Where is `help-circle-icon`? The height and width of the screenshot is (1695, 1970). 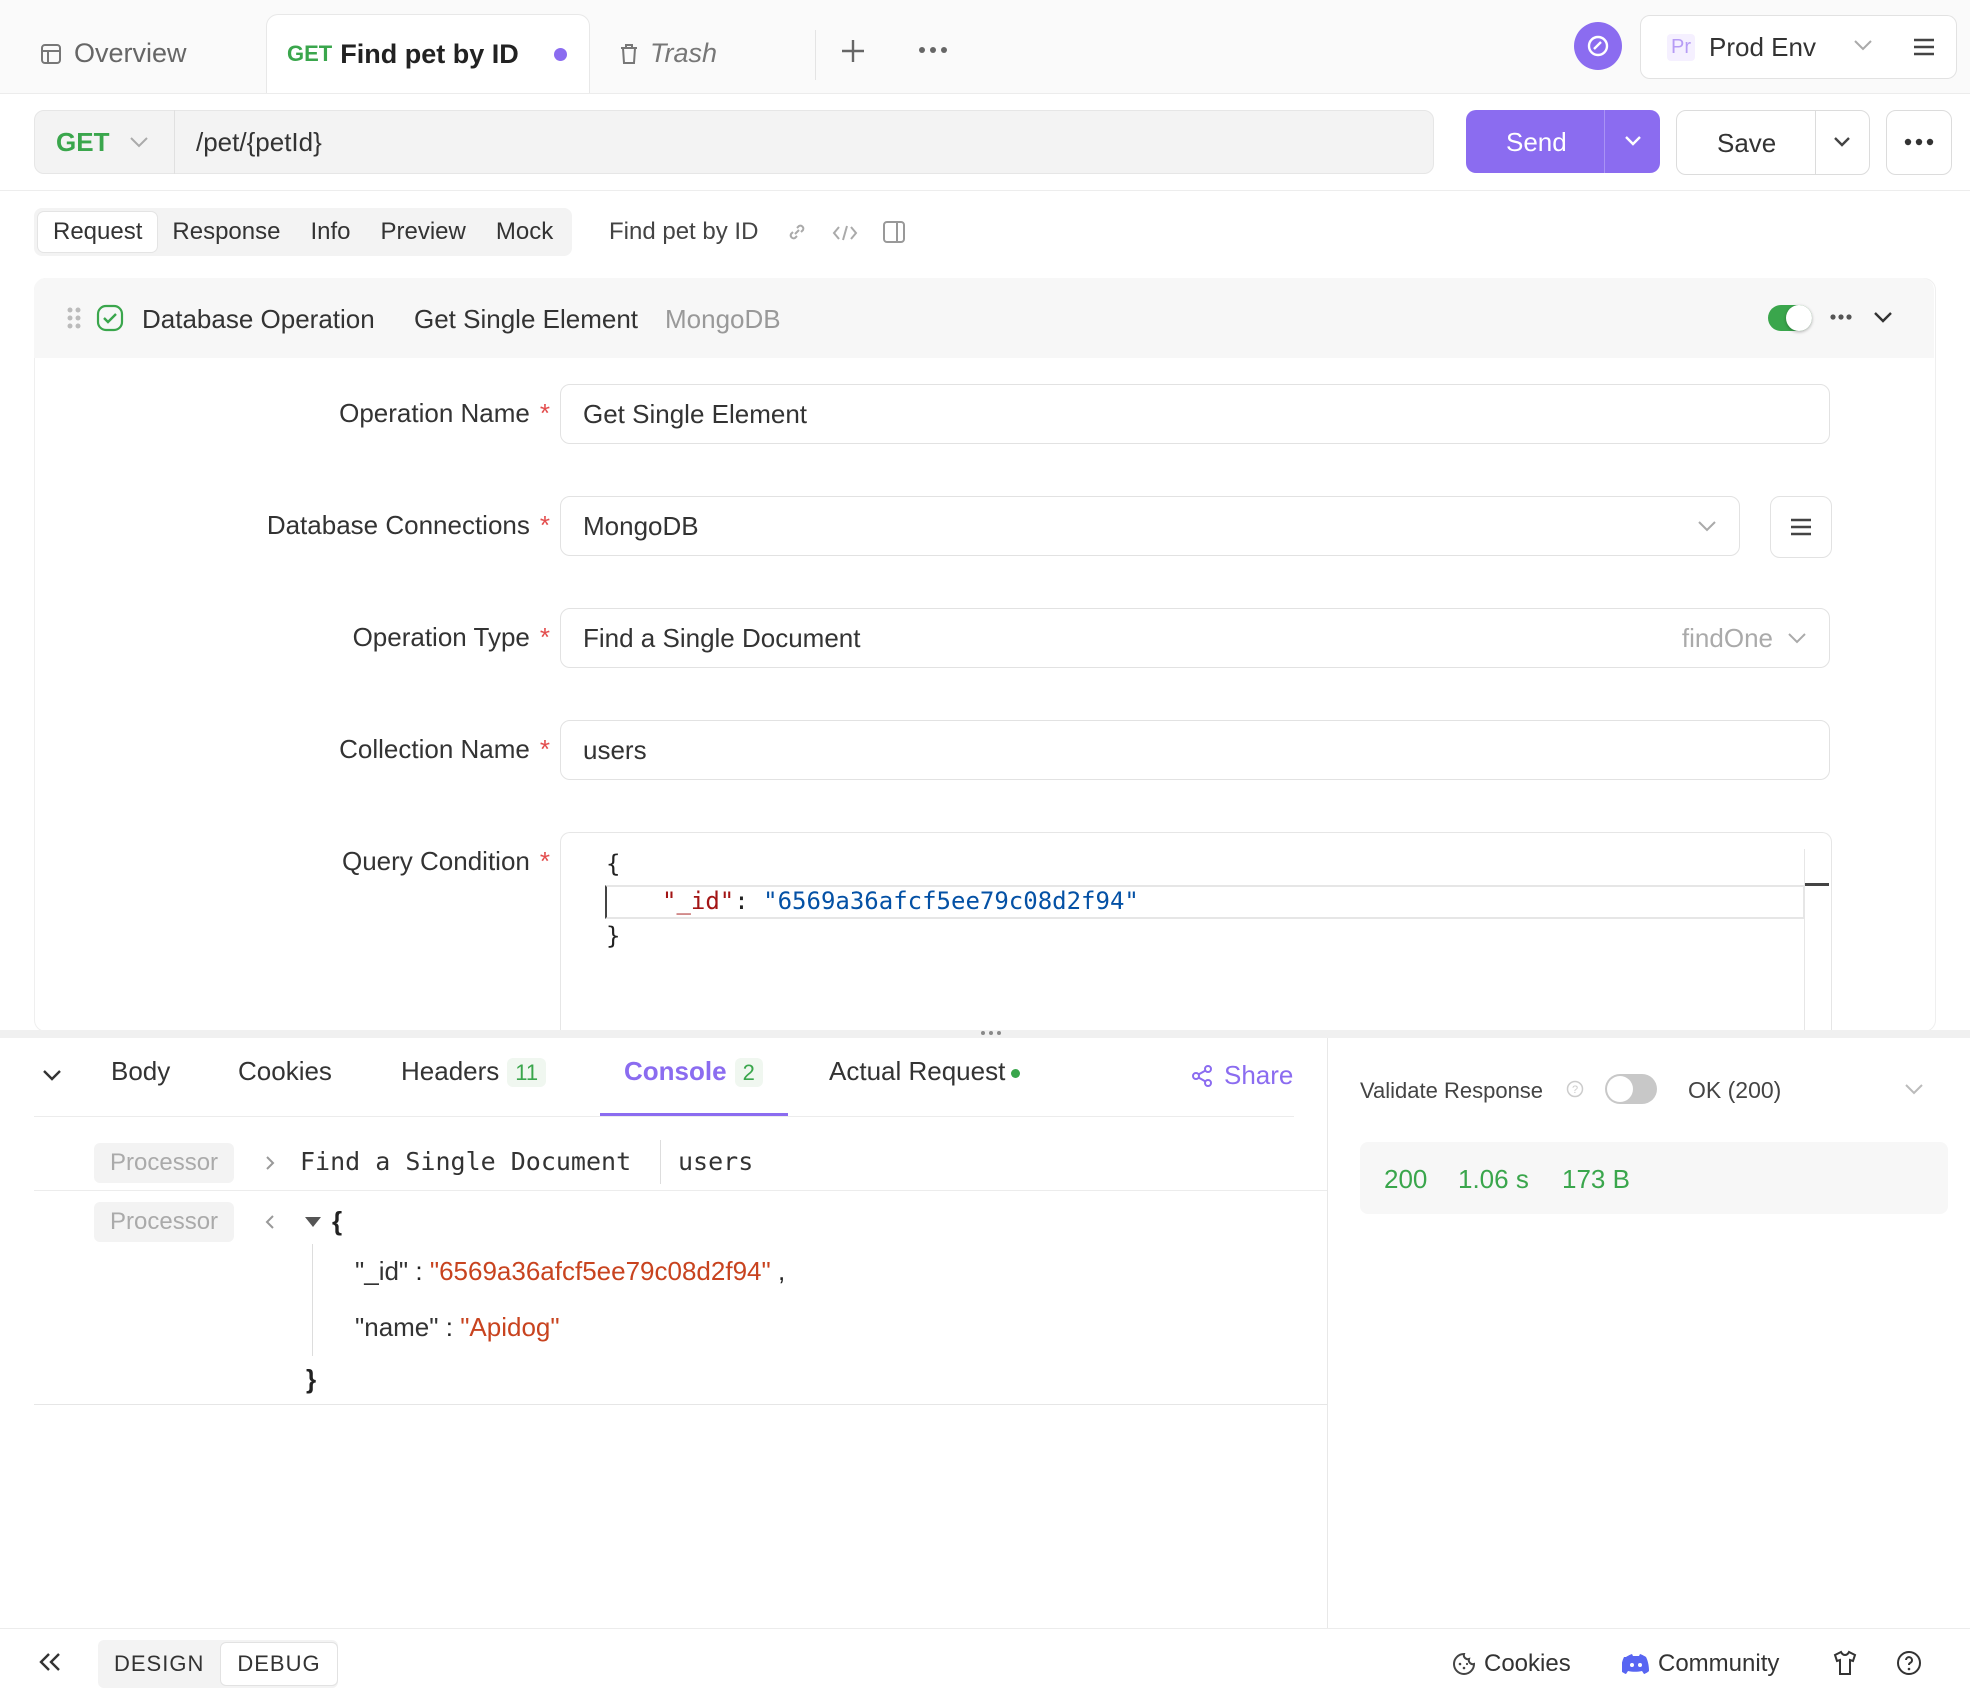
help-circle-icon is located at coordinates (1909, 1663).